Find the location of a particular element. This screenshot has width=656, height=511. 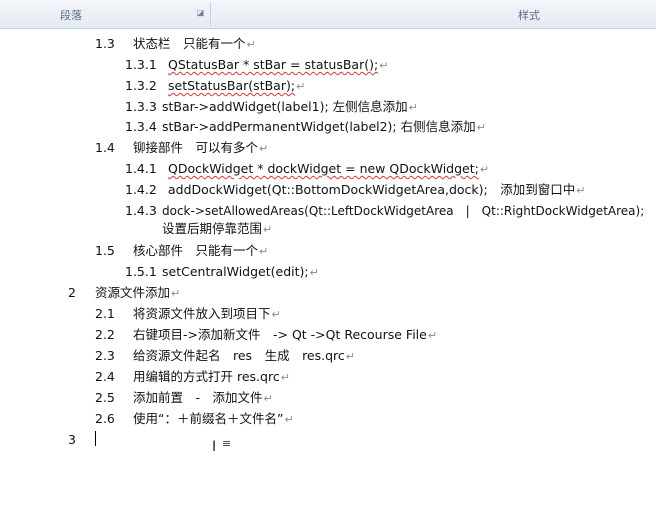

item-number: 1.3.3 is located at coordinates (141, 106).